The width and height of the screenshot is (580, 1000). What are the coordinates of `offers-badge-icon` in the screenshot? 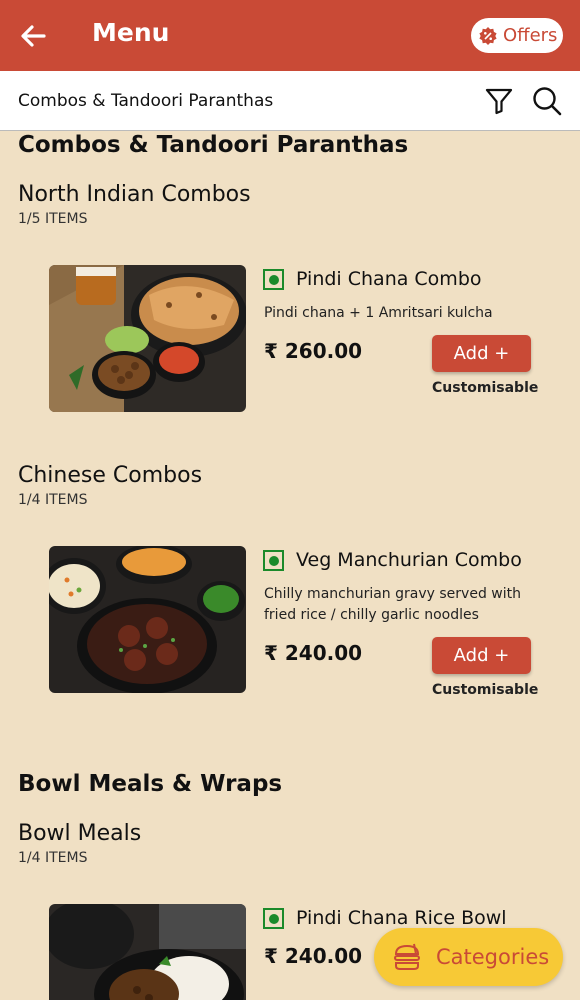 It's located at (488, 35).